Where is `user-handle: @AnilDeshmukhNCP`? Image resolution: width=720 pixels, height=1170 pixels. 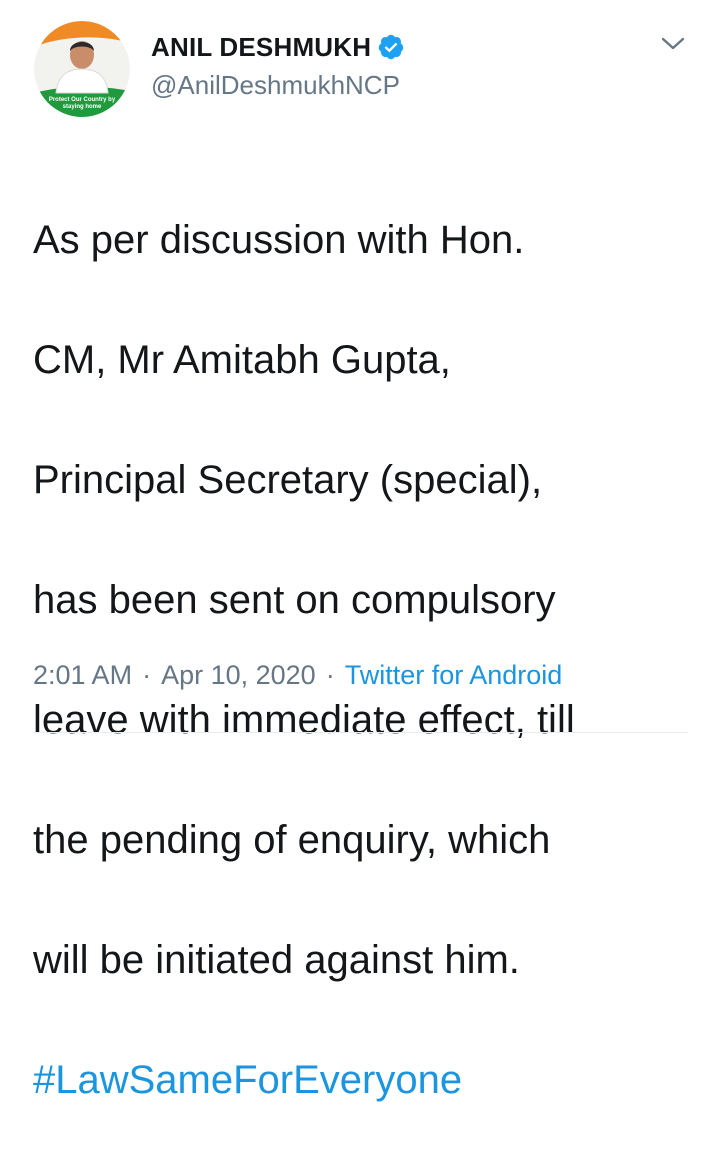
user-handle: @AnilDeshmukhNCP is located at coordinates (278, 85).